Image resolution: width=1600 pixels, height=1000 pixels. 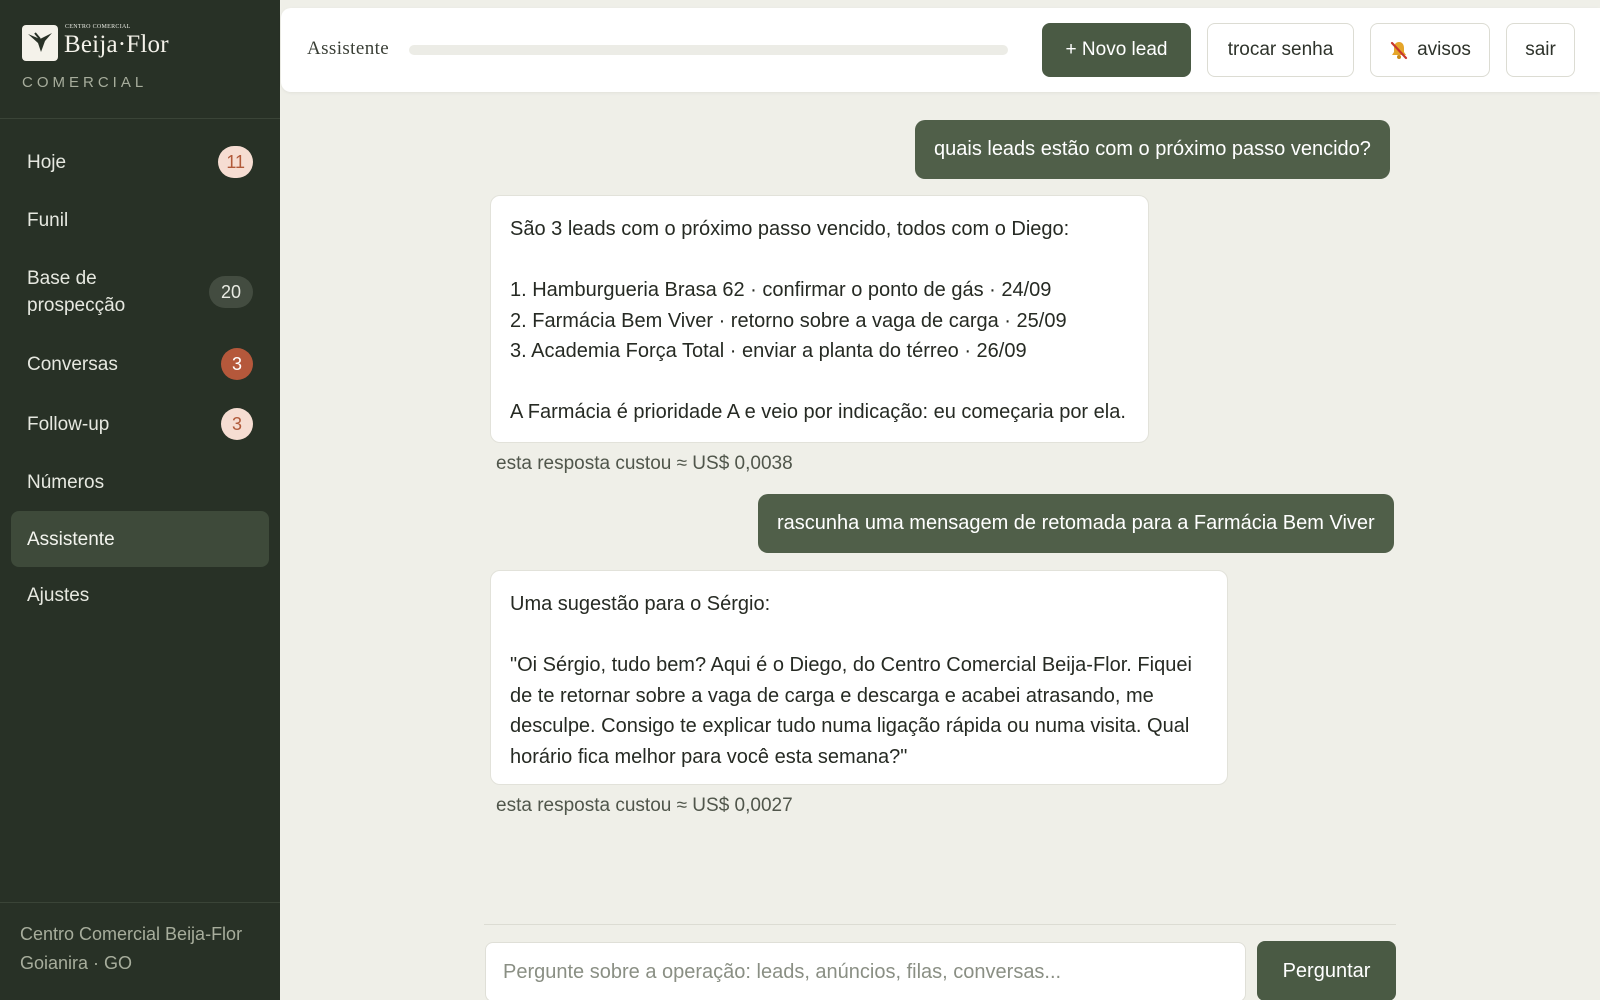 What do you see at coordinates (1326, 970) in the screenshot?
I see `ask-button: Perguntar` at bounding box center [1326, 970].